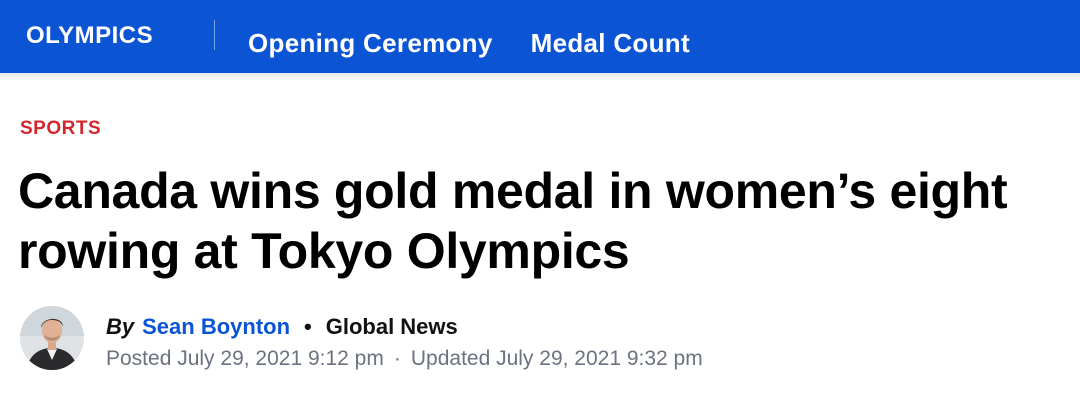  Describe the element at coordinates (60, 129) in the screenshot. I see `category-label: SPORTS` at that location.